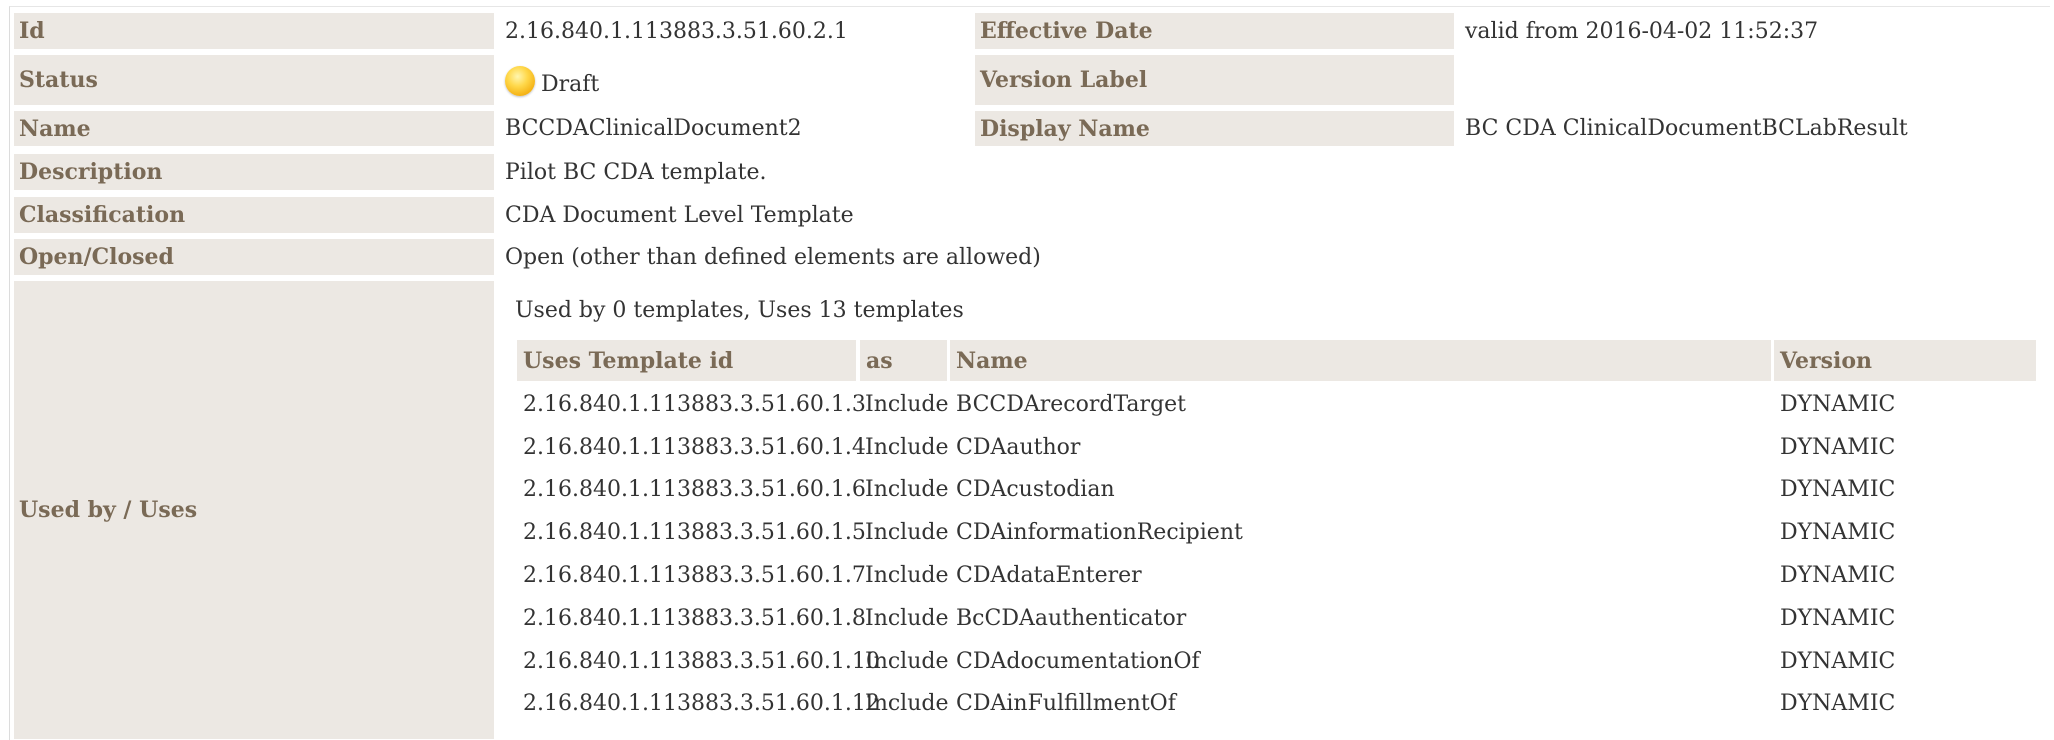 The image size is (2054, 740). I want to click on used-by-uses-label: Used by / Uses, so click(254, 510).